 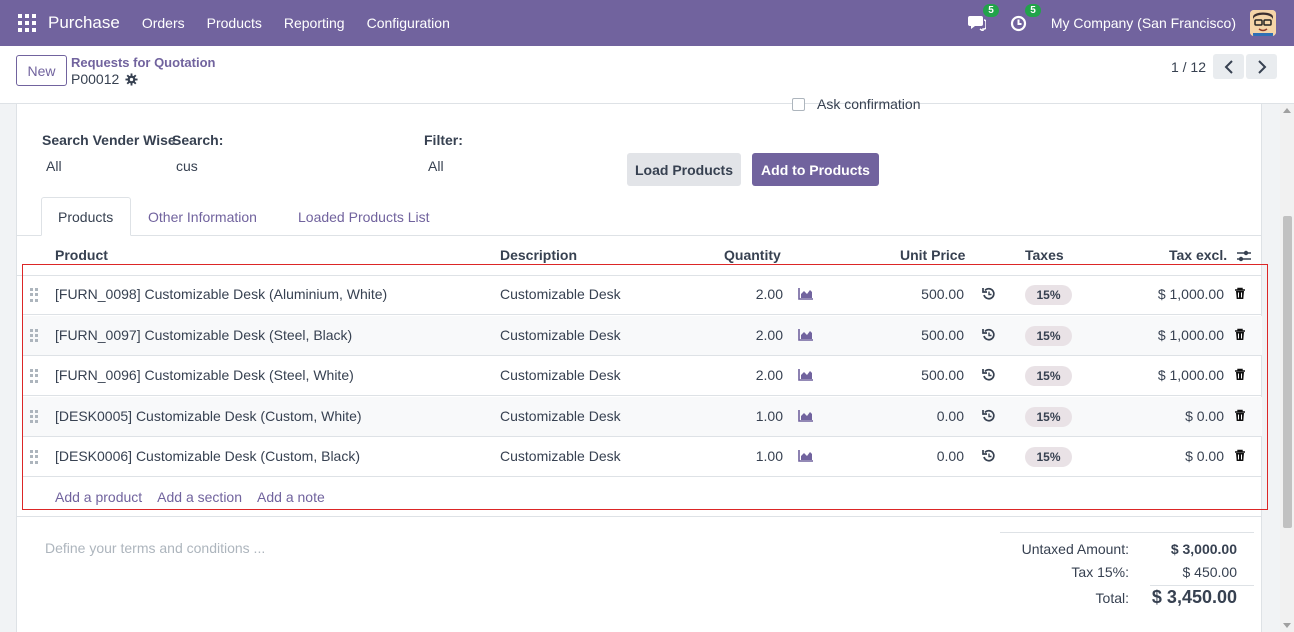 I want to click on tab-products: Products, so click(x=86, y=216).